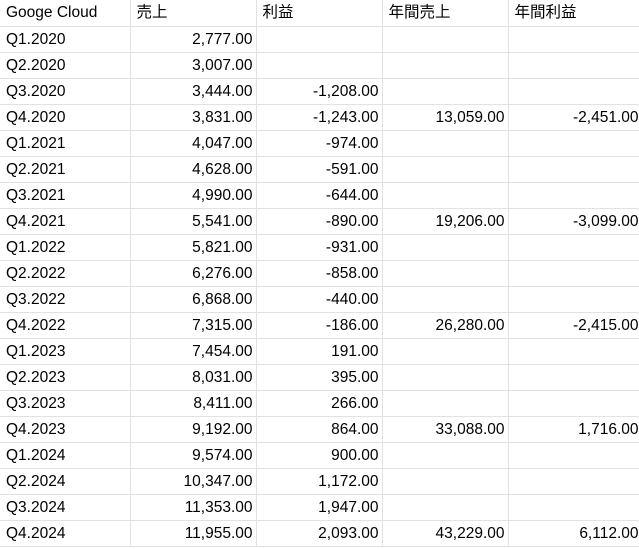 Image resolution: width=639 pixels, height=549 pixels. What do you see at coordinates (319, 351) in the screenshot?
I see `cell-profit: 191.00` at bounding box center [319, 351].